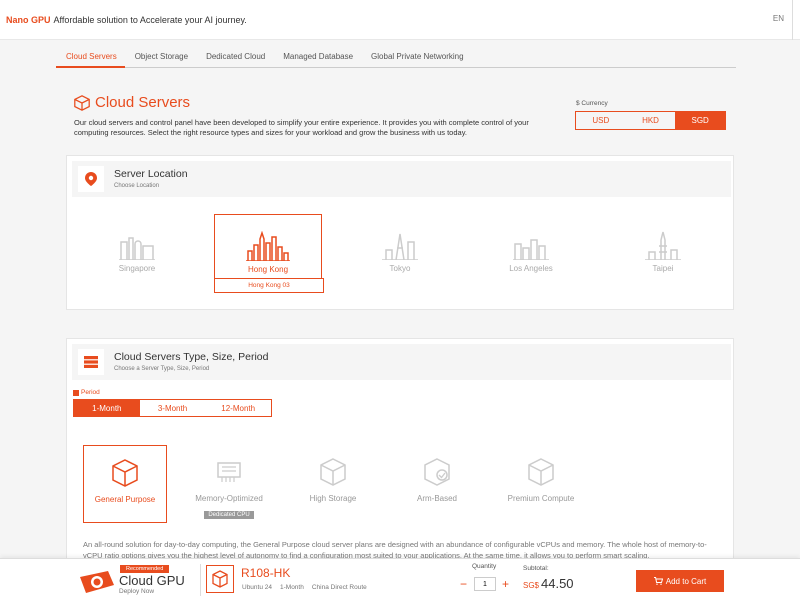 The image size is (800, 600). I want to click on language-switch: EN, so click(778, 18).